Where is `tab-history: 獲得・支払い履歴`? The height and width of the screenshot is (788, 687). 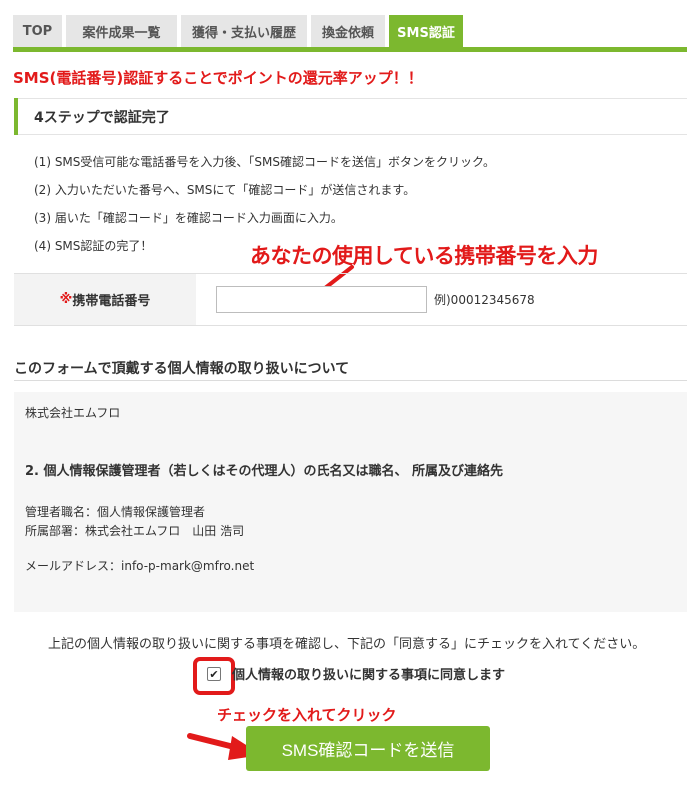 tab-history: 獲得・支払い履歴 is located at coordinates (244, 31).